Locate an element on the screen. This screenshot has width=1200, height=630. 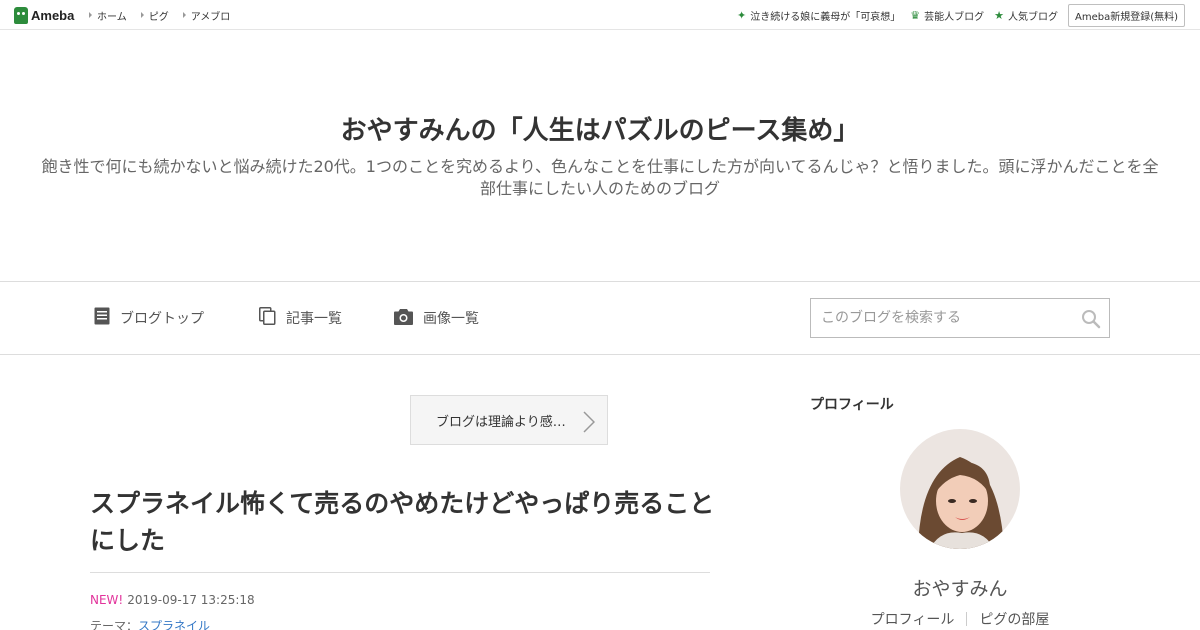
nav-ameblo-link: アメブロ is located at coordinates (206, 15).